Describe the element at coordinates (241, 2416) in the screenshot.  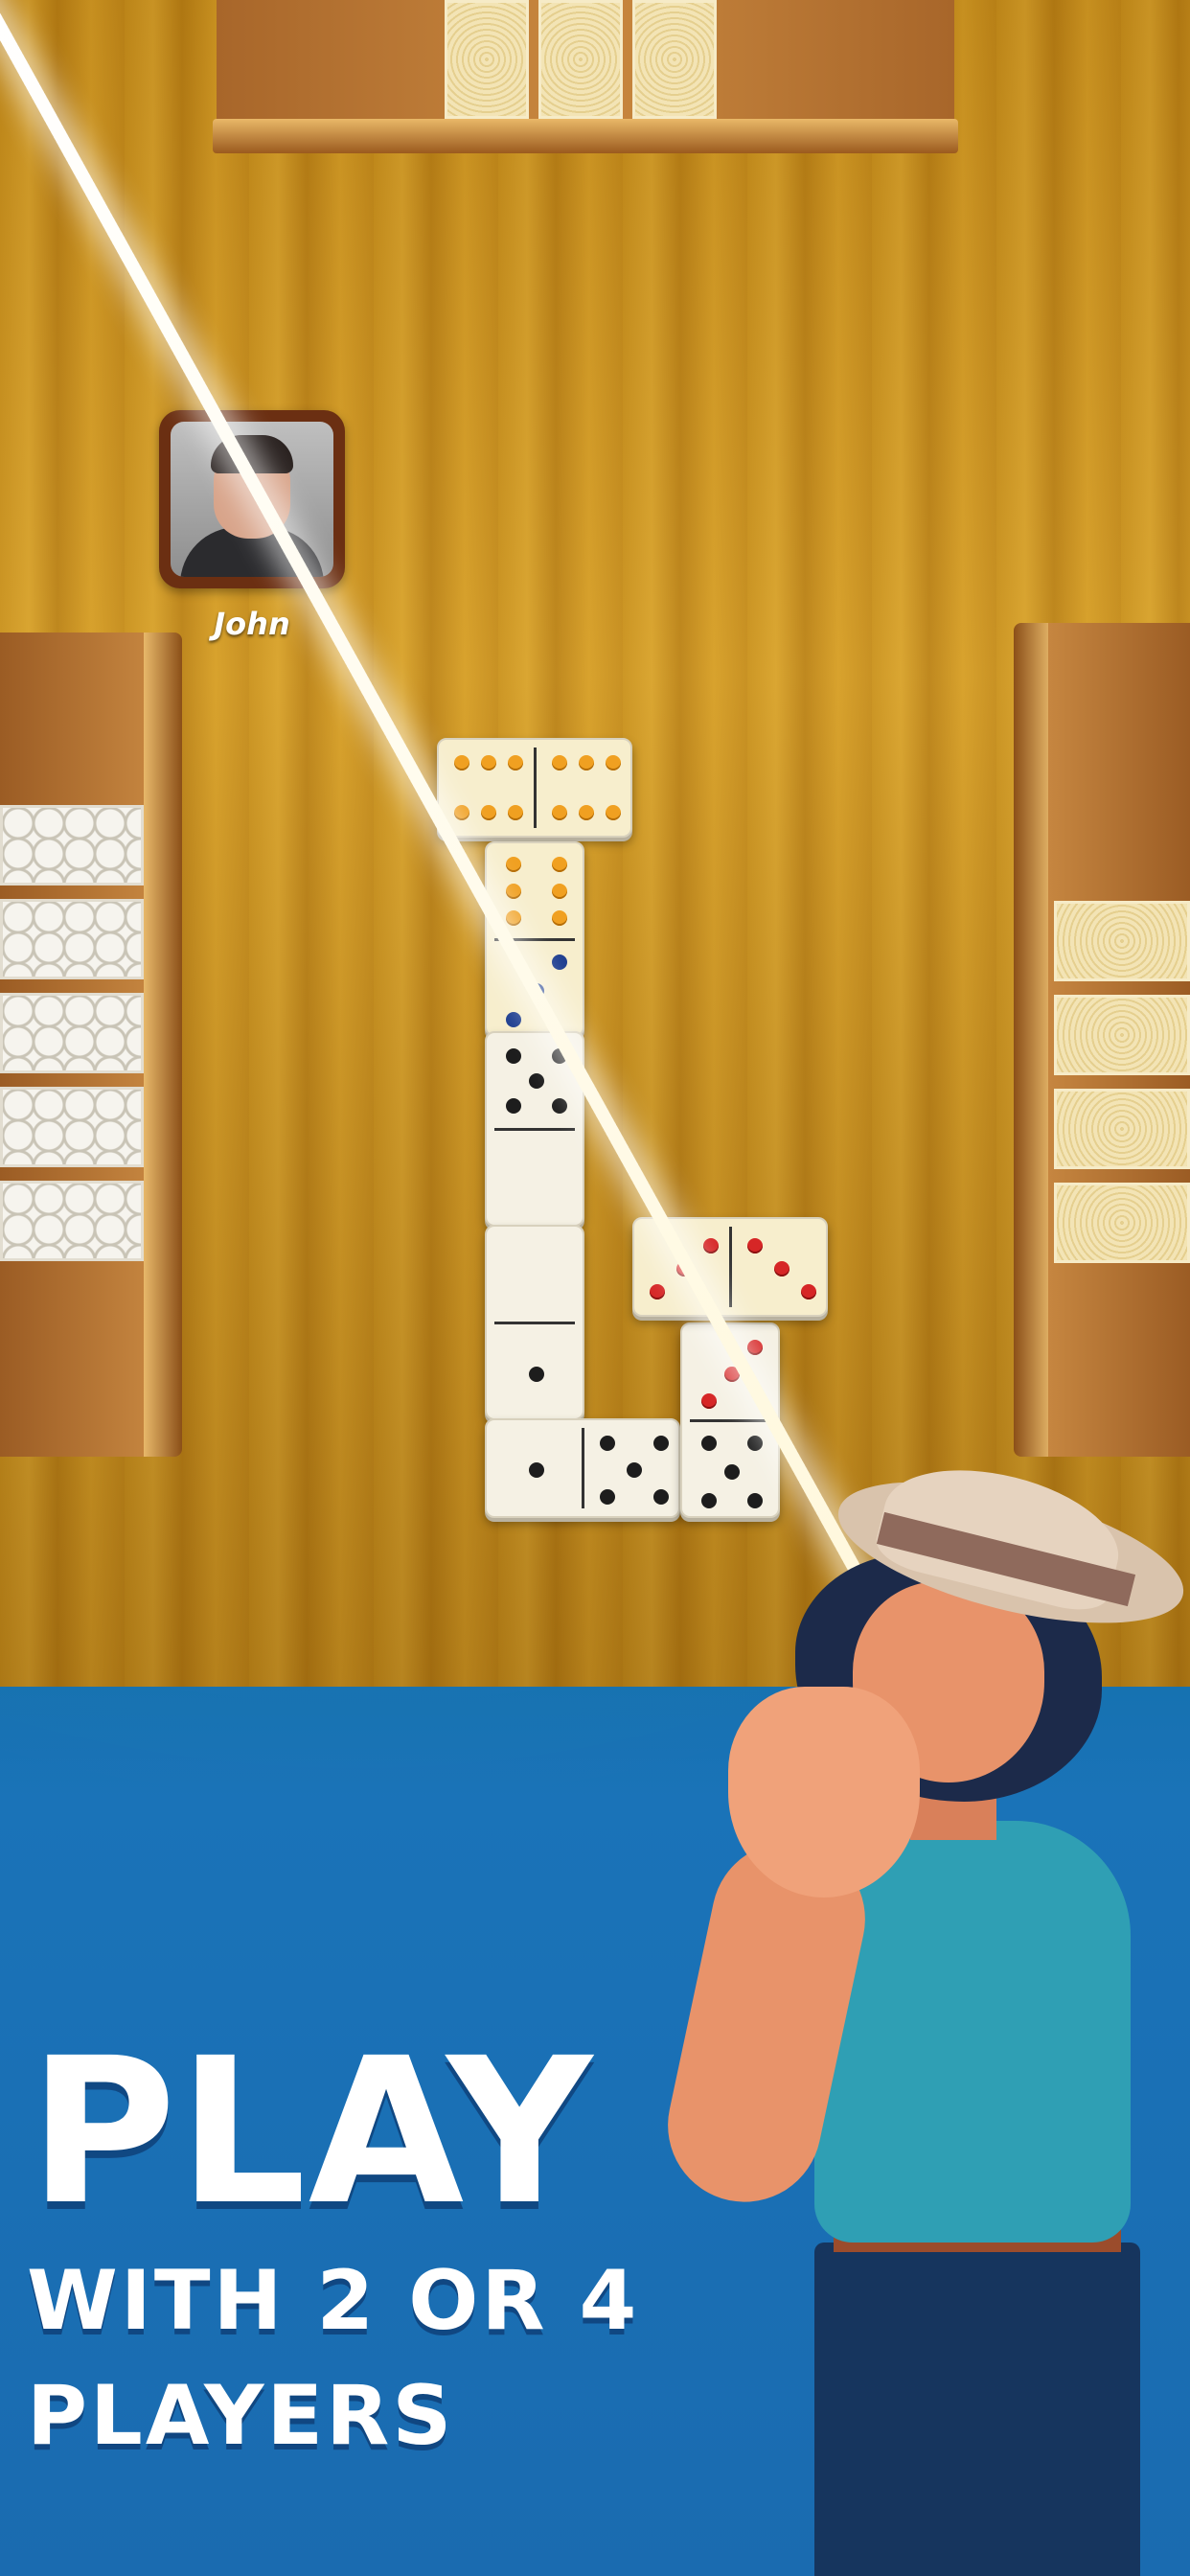
I see `subline-text-2: PLAYERS` at that location.